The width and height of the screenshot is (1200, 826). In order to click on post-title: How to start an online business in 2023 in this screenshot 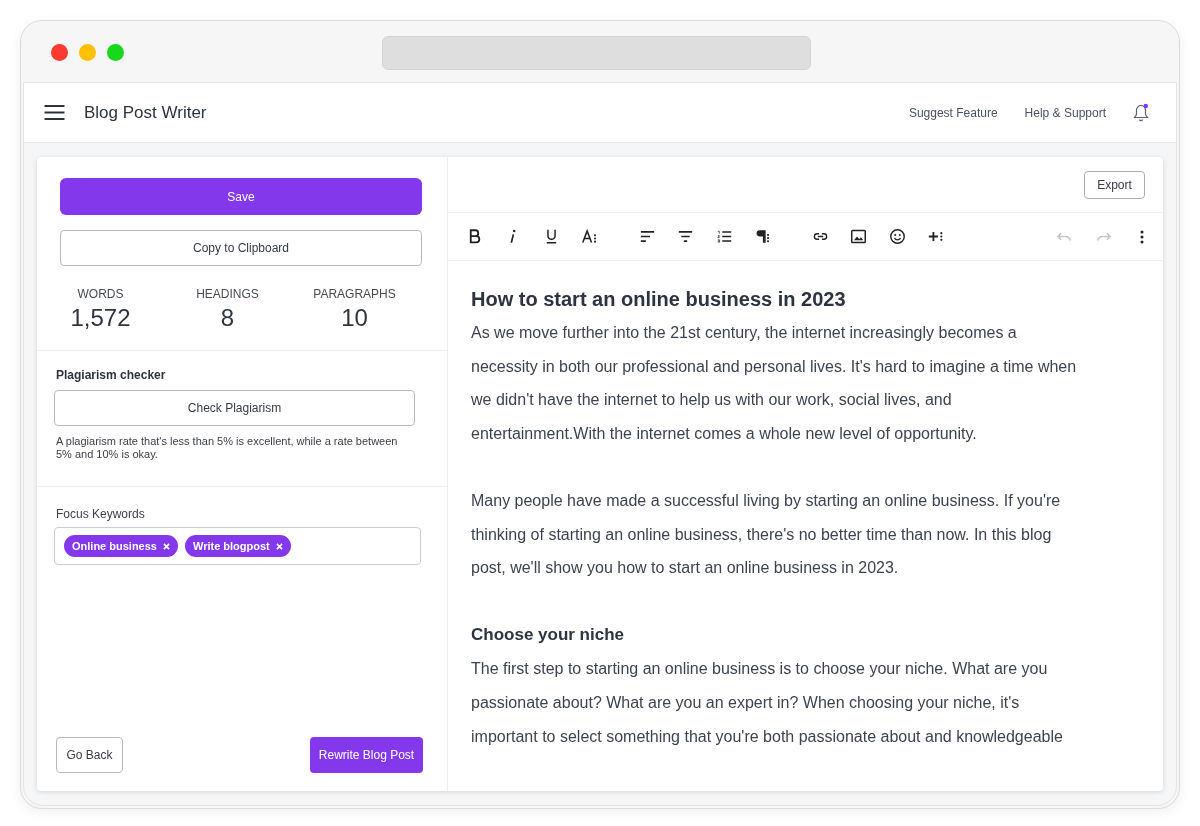, I will do `click(659, 299)`.